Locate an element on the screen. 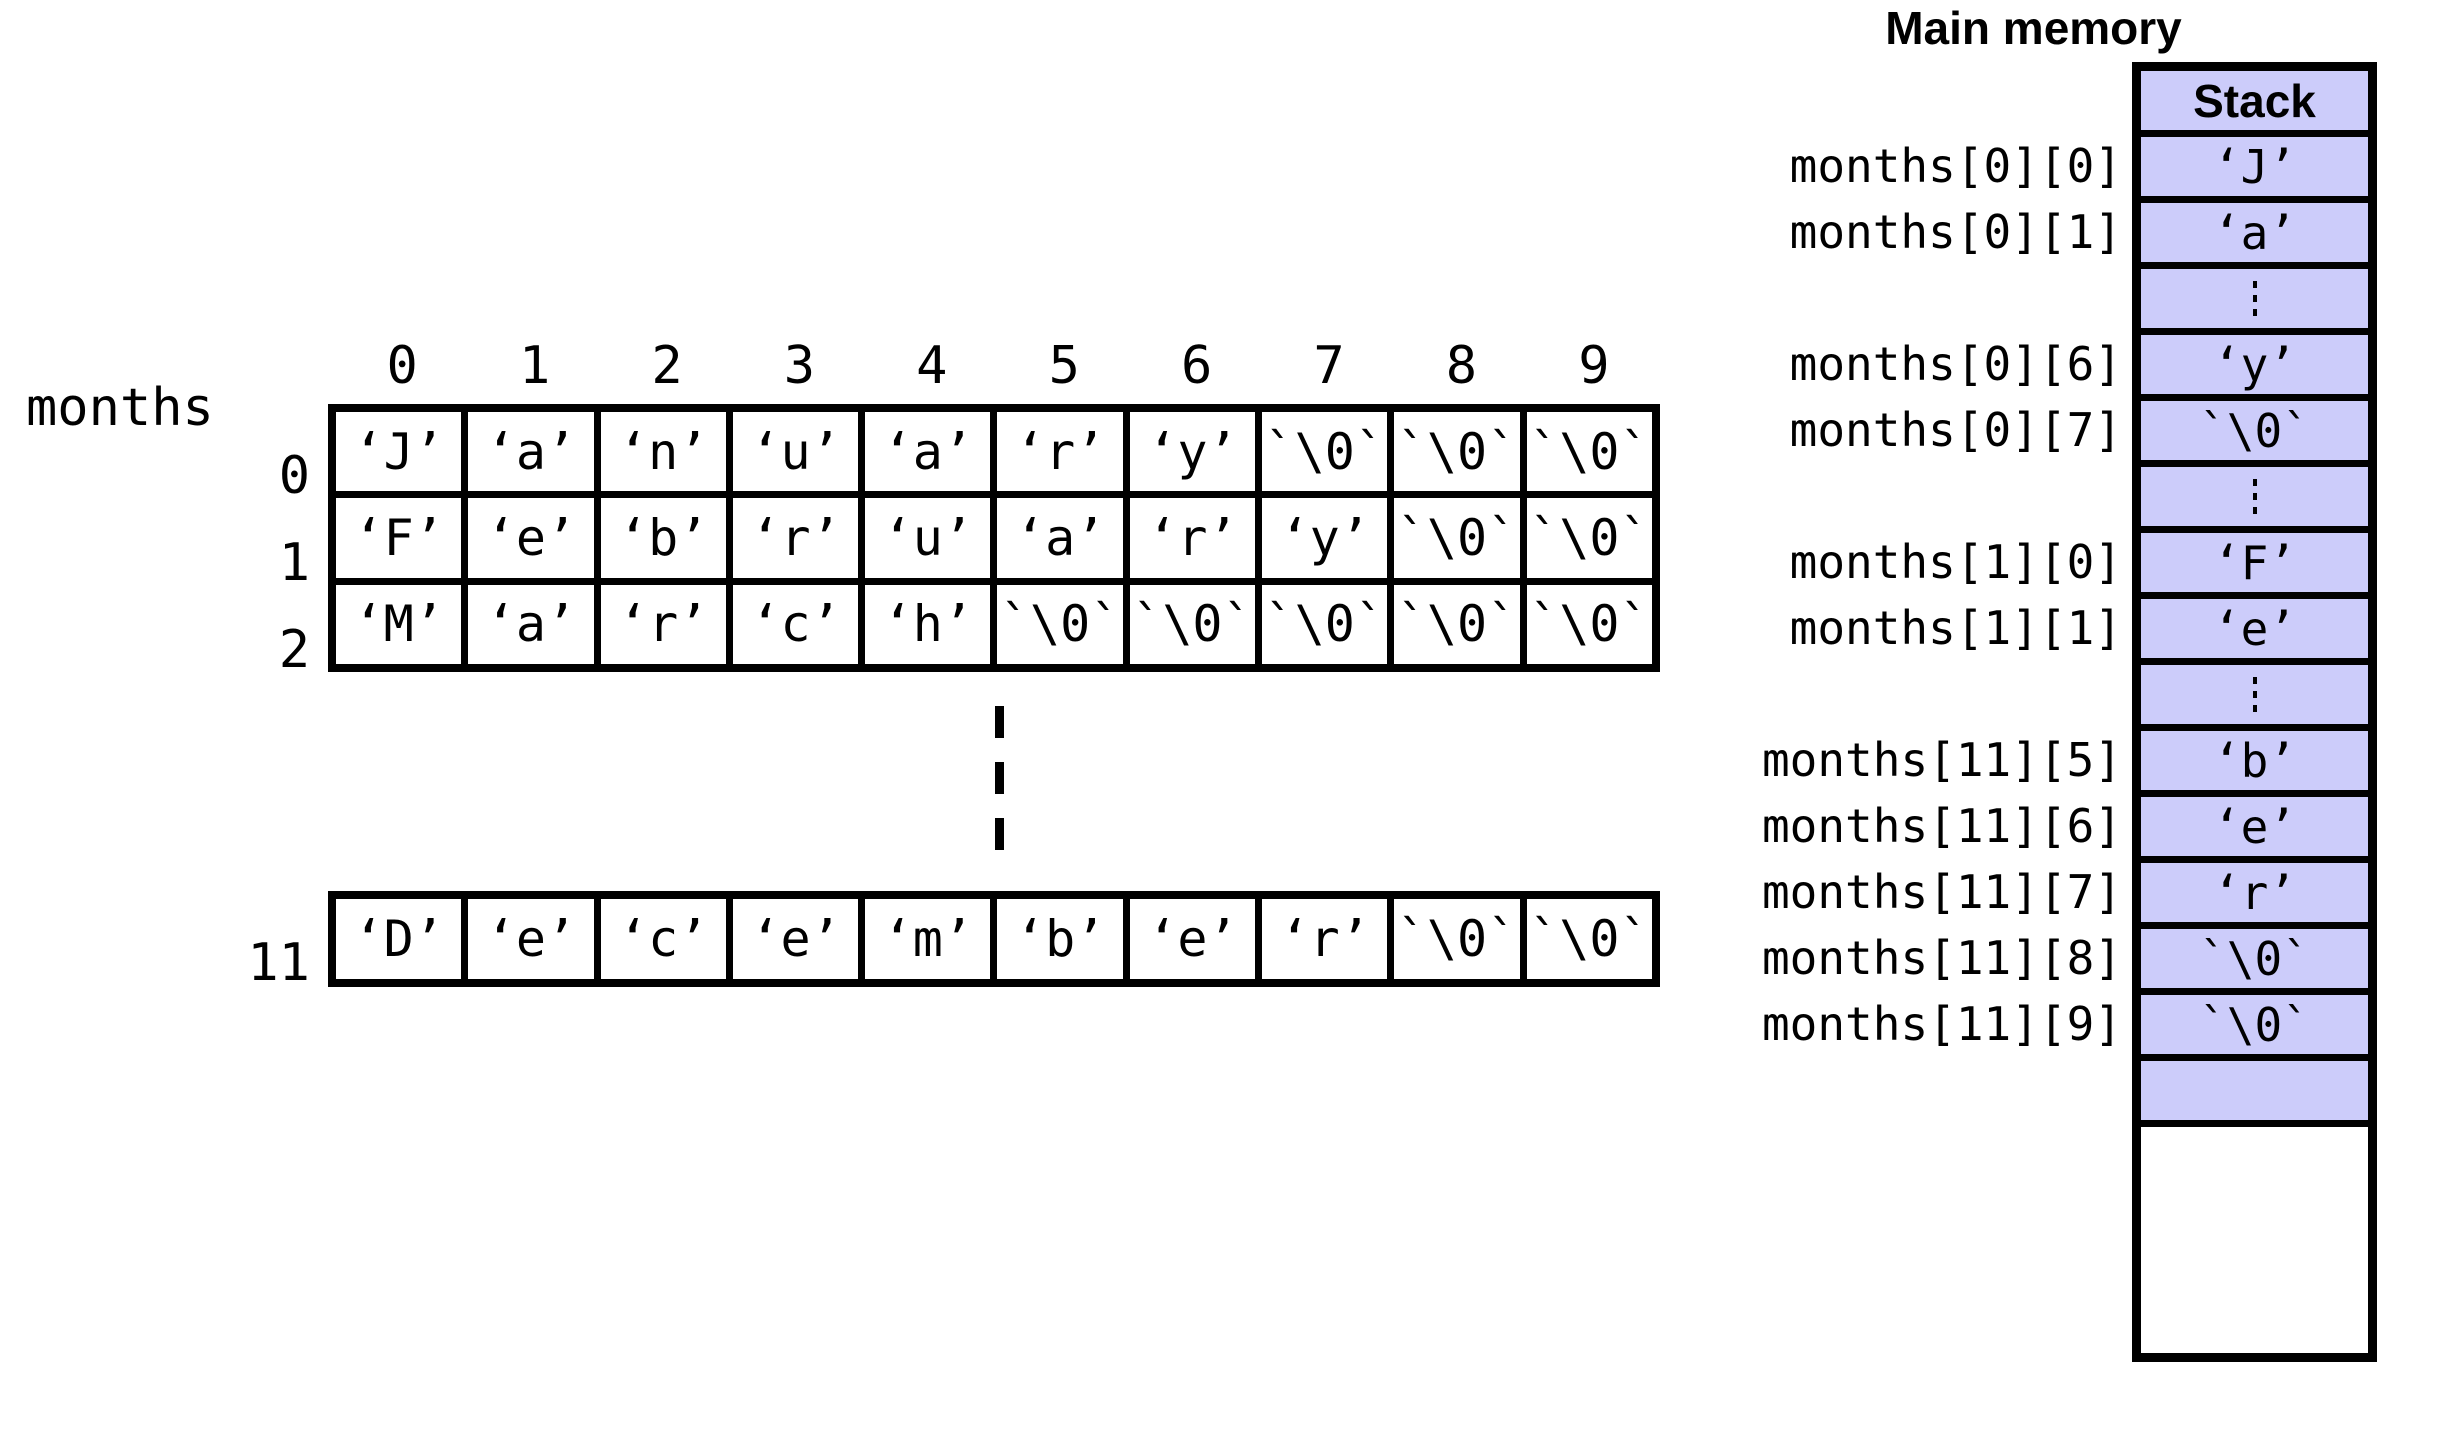 This screenshot has height=1437, width=2452. memory-cell-value: ‘b’ is located at coordinates (2254, 760).